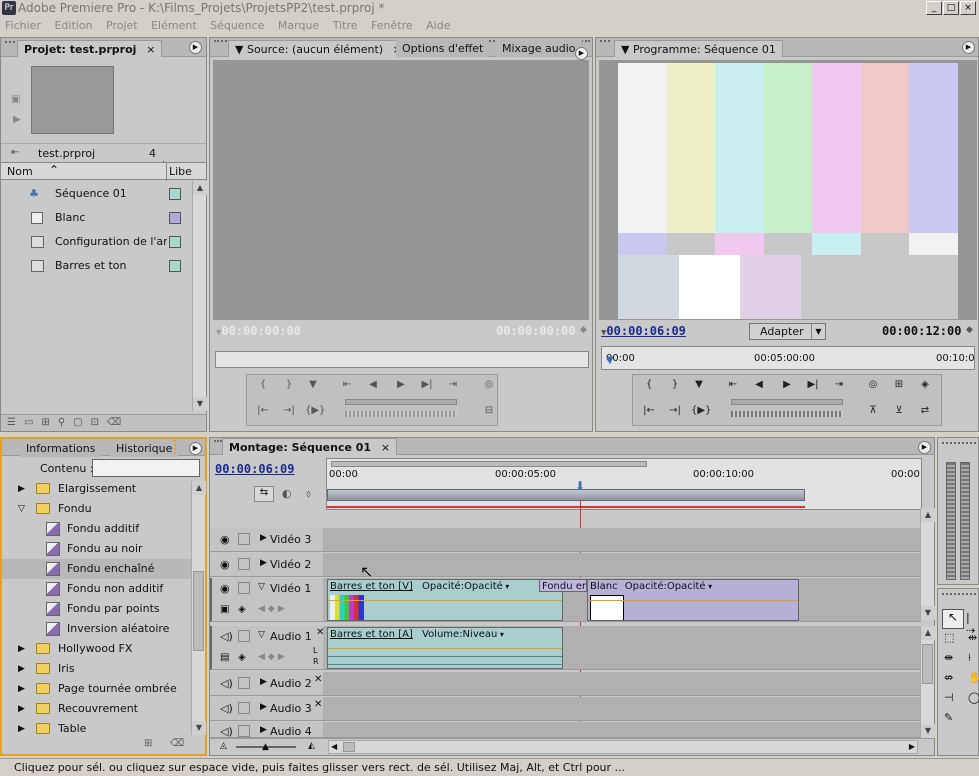 Image resolution: width=979 pixels, height=776 pixels. I want to click on set-marker-icon: ◐, so click(287, 493).